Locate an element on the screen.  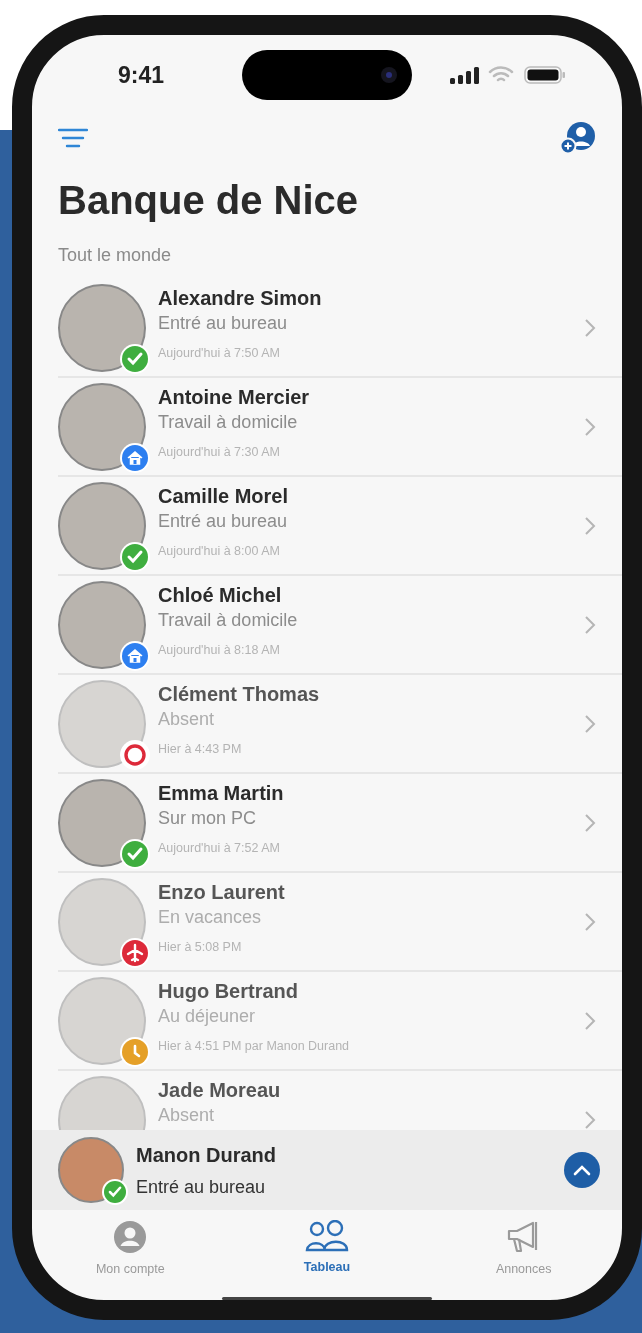
status-time-note: Hier à 5:08 PM is located at coordinates (200, 947).